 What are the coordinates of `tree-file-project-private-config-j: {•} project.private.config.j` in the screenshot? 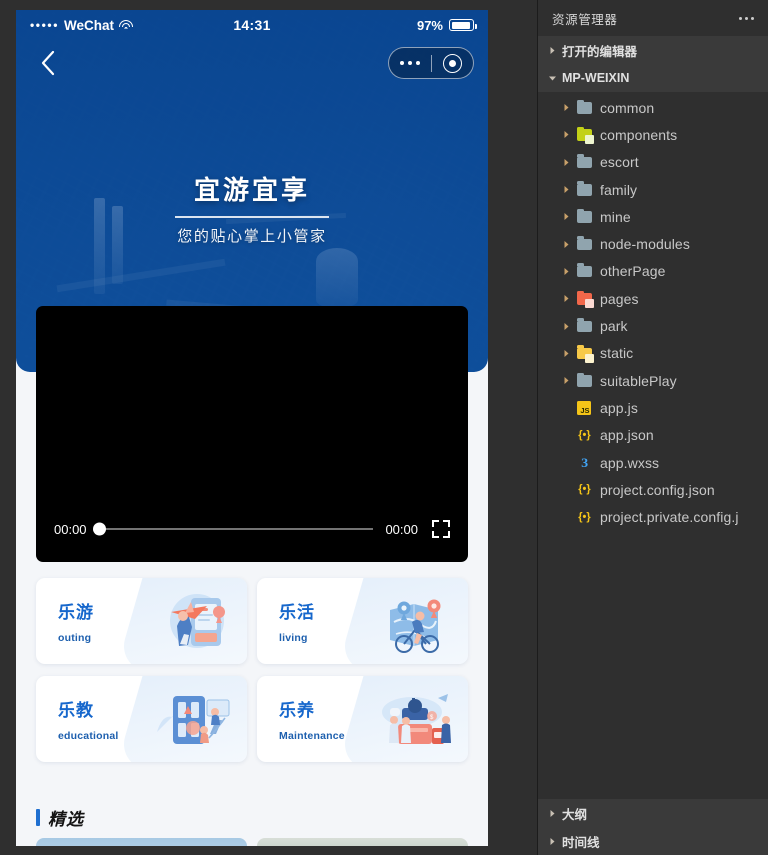 It's located at (653, 516).